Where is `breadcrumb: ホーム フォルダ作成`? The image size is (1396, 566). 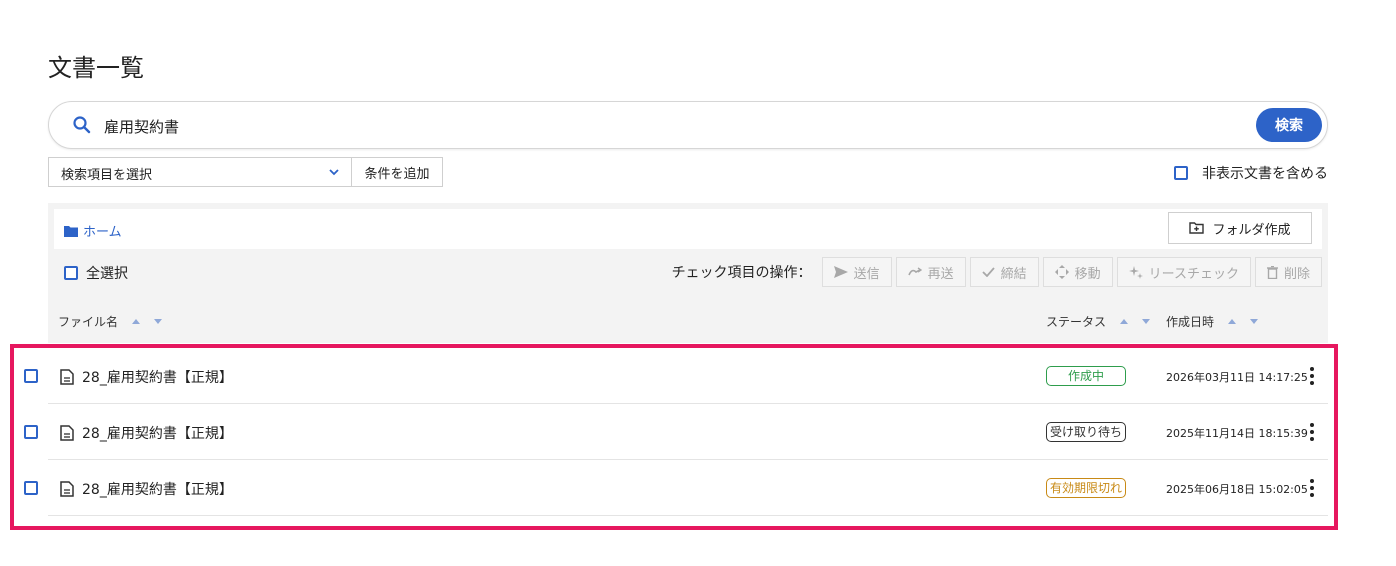 breadcrumb: ホーム フォルダ作成 is located at coordinates (688, 229).